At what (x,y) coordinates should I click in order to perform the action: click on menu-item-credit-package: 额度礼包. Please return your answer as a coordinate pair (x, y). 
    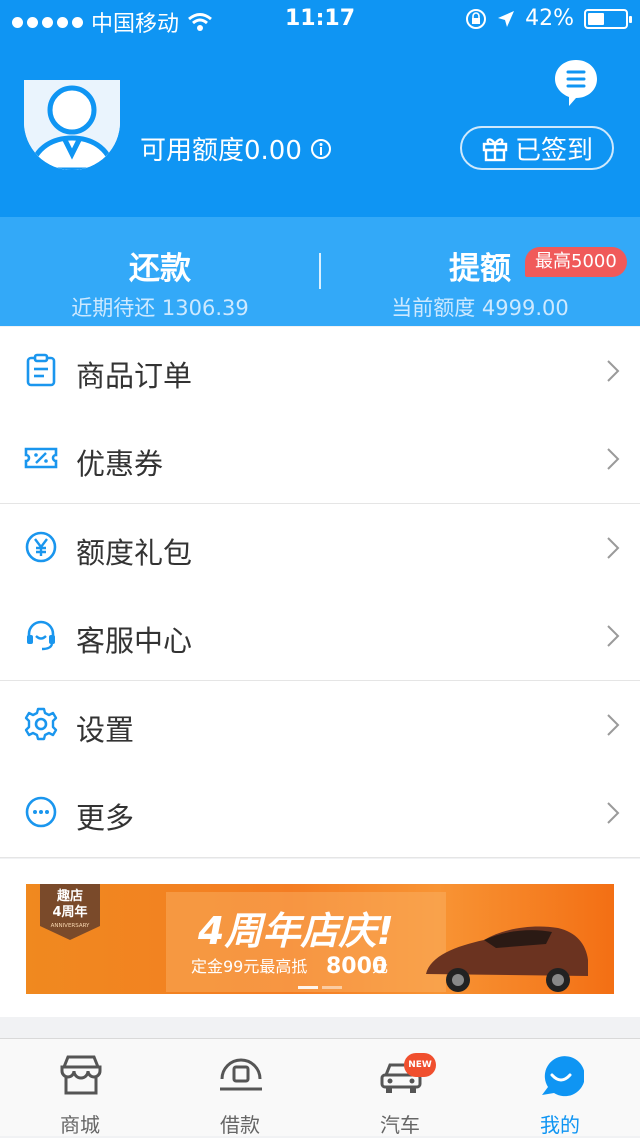
    Looking at the image, I should click on (320, 548).